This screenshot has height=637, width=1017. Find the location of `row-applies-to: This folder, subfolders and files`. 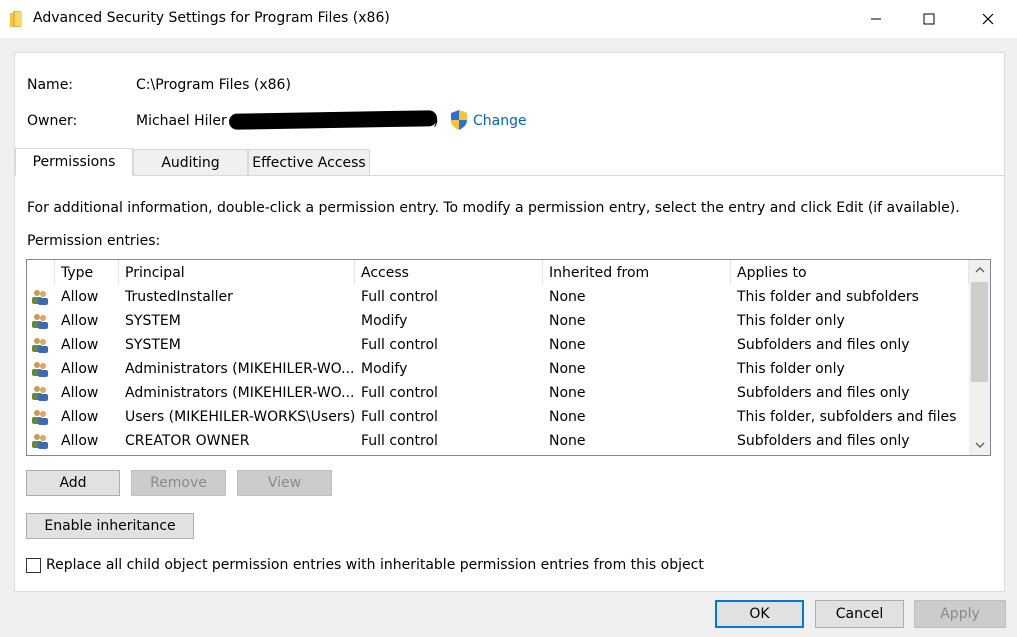

row-applies-to: This folder, subfolders and files is located at coordinates (847, 417).